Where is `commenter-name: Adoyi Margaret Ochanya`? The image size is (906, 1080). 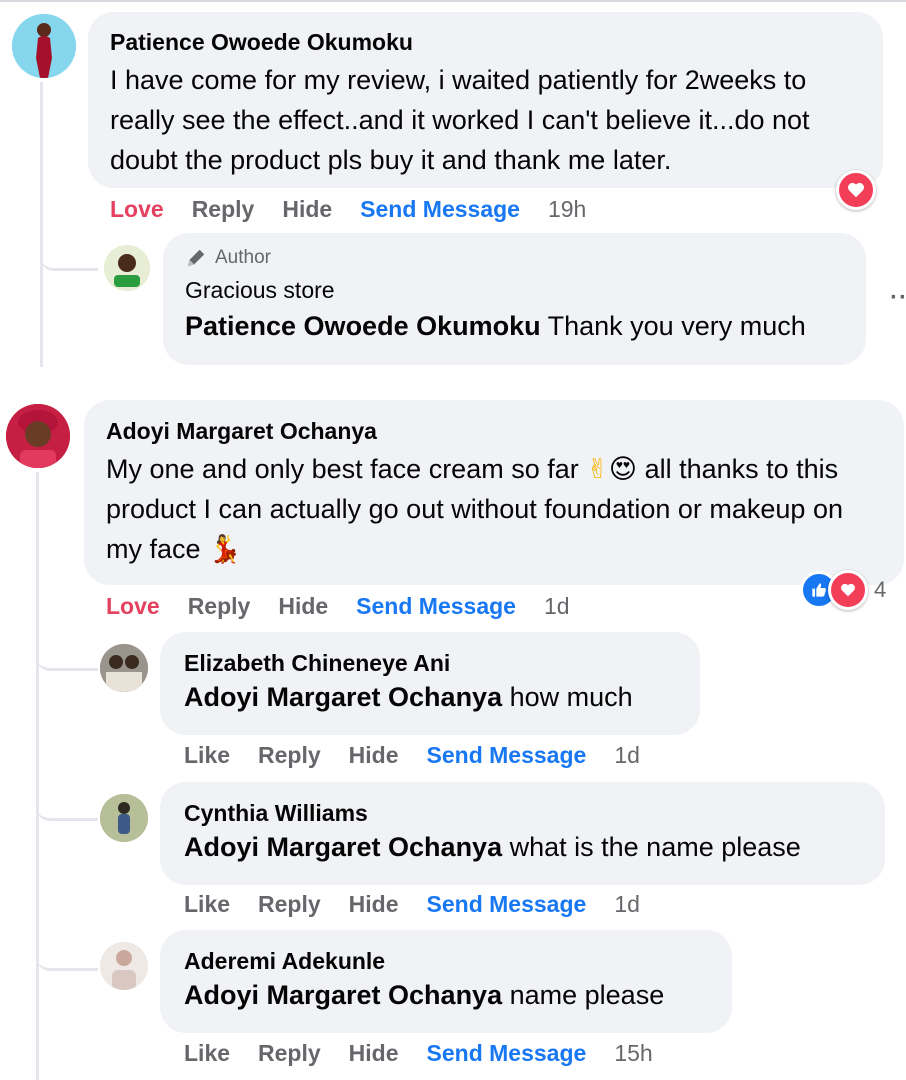 commenter-name: Adoyi Margaret Ochanya is located at coordinates (494, 431).